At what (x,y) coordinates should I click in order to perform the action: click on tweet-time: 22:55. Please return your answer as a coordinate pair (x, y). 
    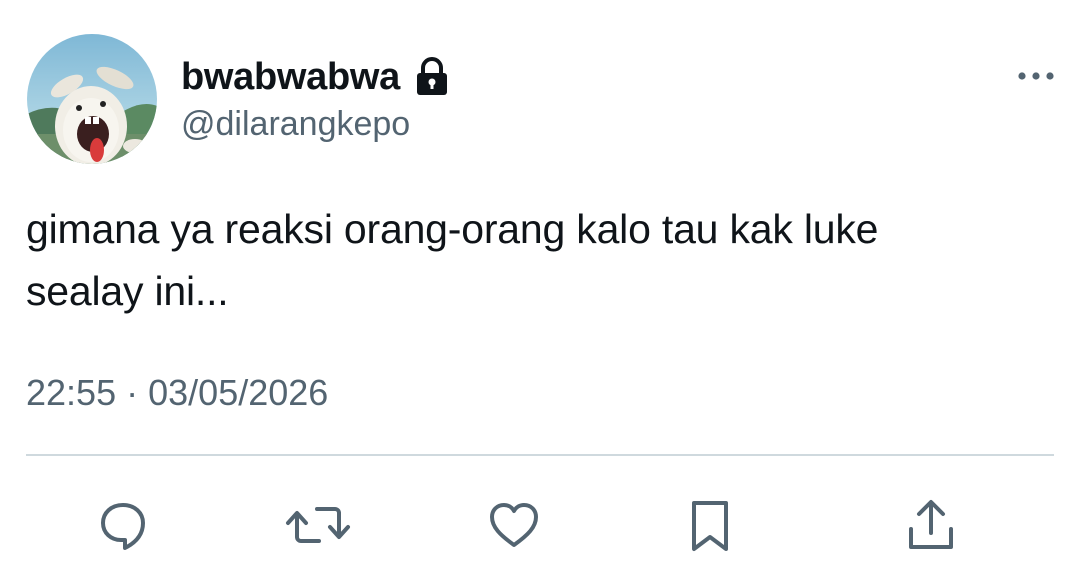
    Looking at the image, I should click on (71, 392).